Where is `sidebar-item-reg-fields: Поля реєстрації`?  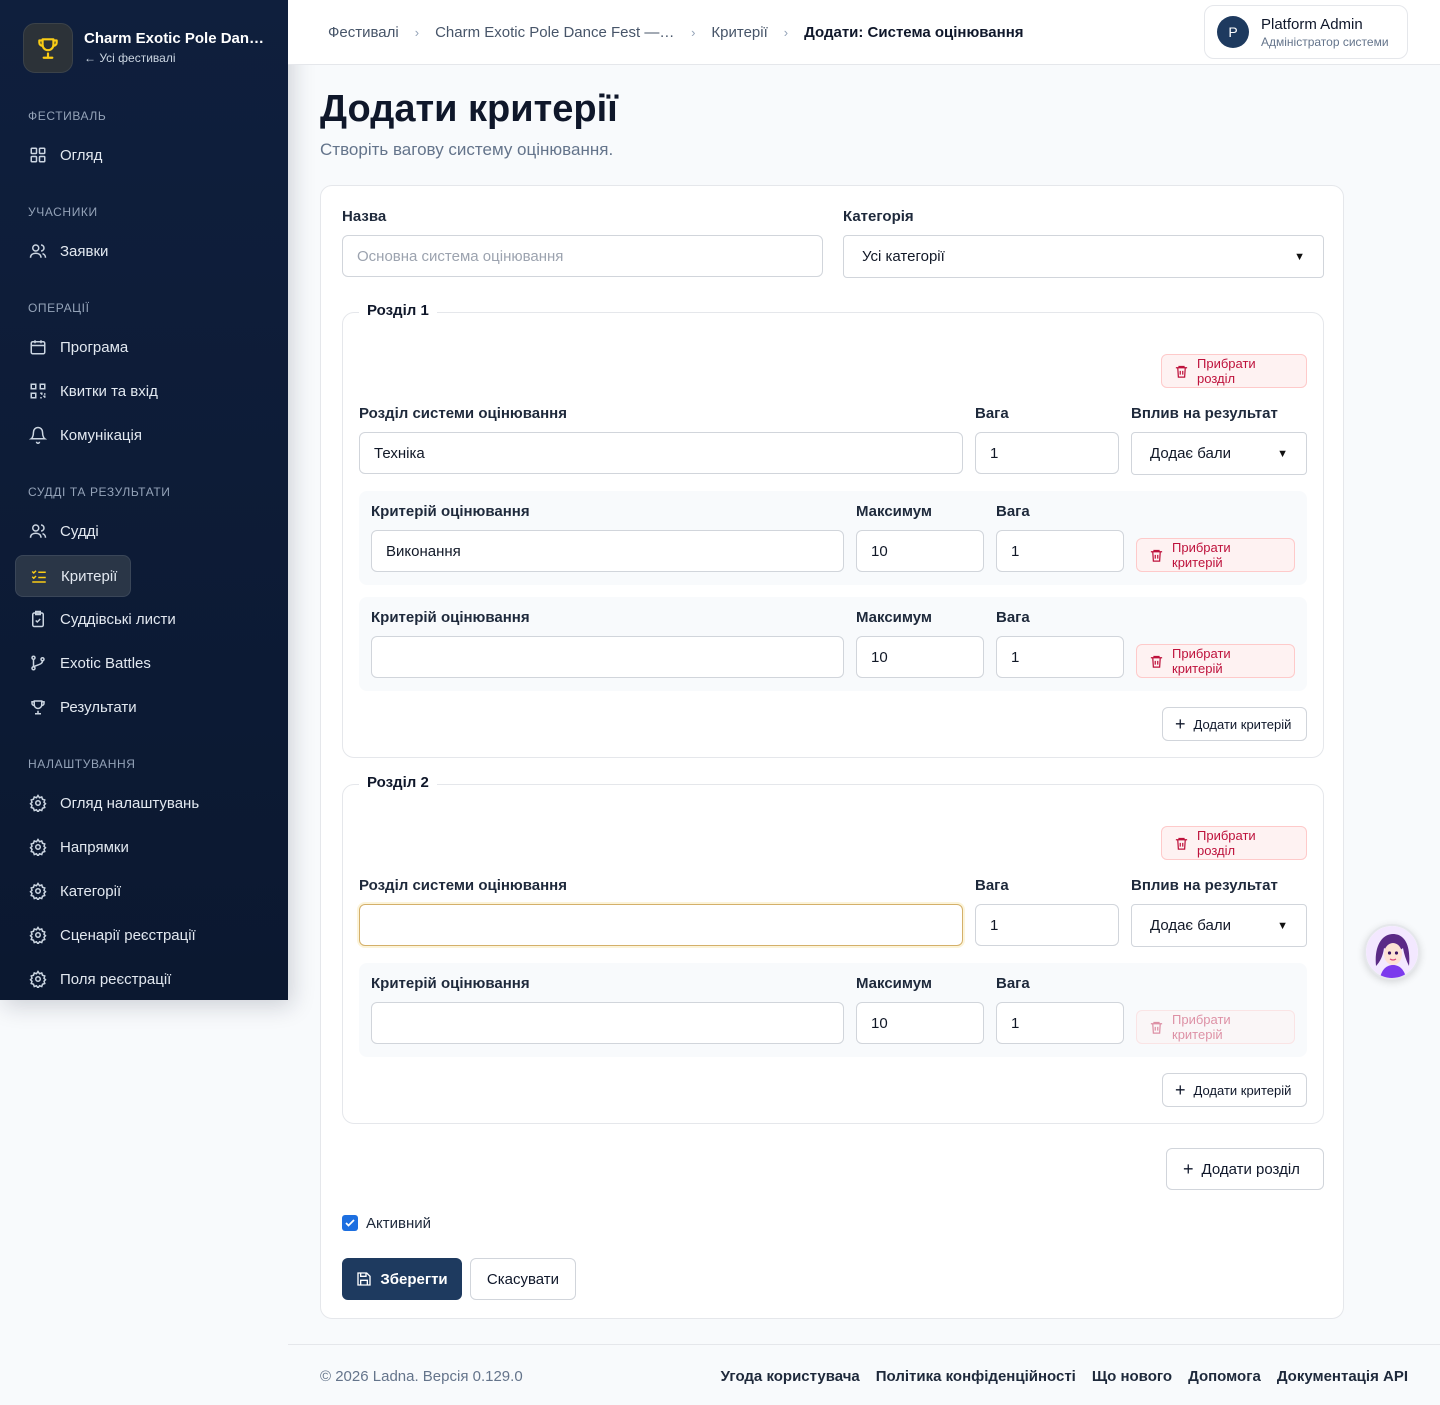
sidebar-item-reg-fields: Поля реєстрації is located at coordinates (99, 979).